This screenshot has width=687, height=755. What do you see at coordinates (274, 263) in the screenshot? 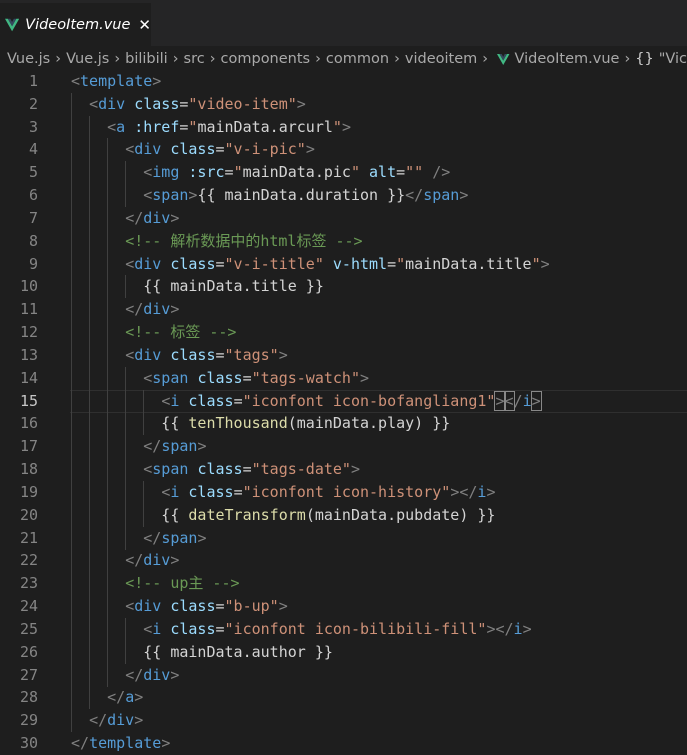
I see `code-token: "v-i-title"` at bounding box center [274, 263].